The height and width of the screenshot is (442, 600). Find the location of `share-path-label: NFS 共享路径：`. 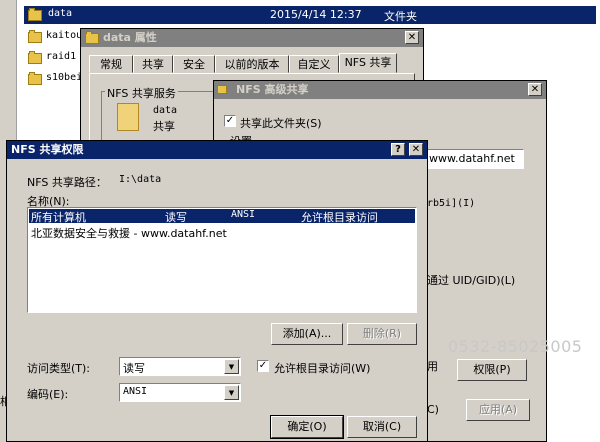

share-path-label: NFS 共享路径： is located at coordinates (67, 182).